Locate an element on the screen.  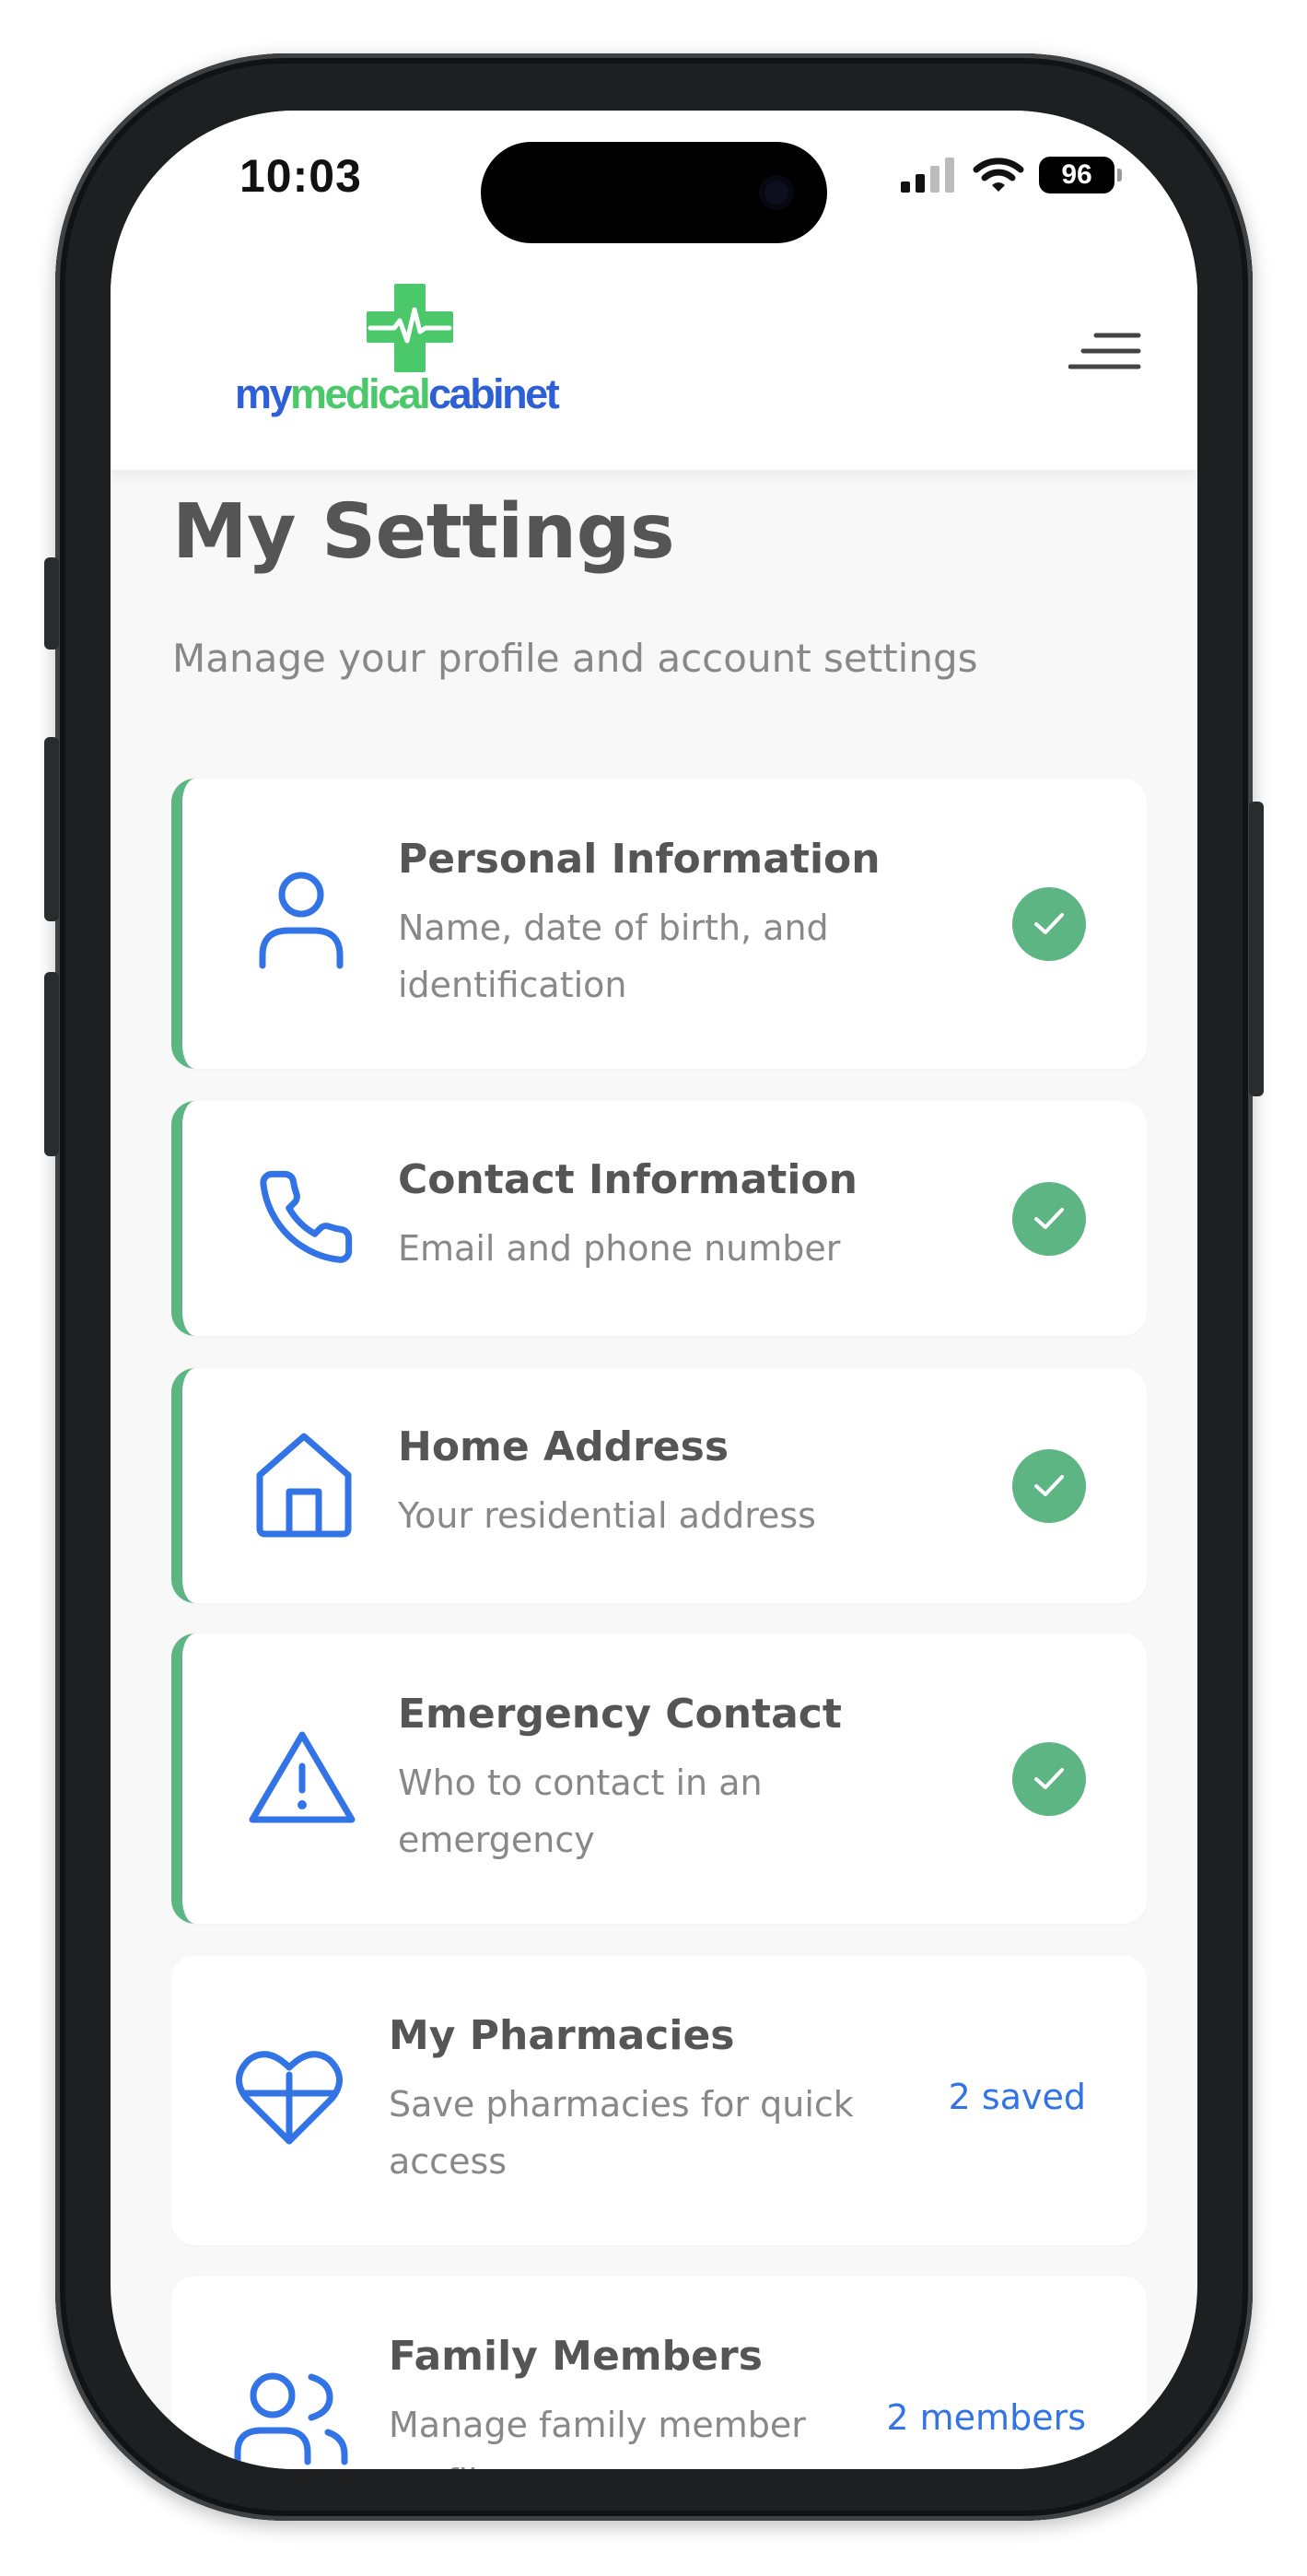
phone-icon is located at coordinates (306, 1216).